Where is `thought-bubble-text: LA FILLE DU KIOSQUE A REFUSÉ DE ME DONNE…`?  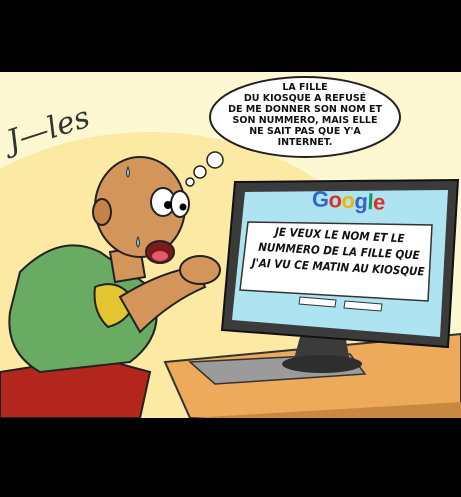 thought-bubble-text: LA FILLE DU KIOSQUE A REFUSÉ DE ME DONNE… is located at coordinates (305, 115).